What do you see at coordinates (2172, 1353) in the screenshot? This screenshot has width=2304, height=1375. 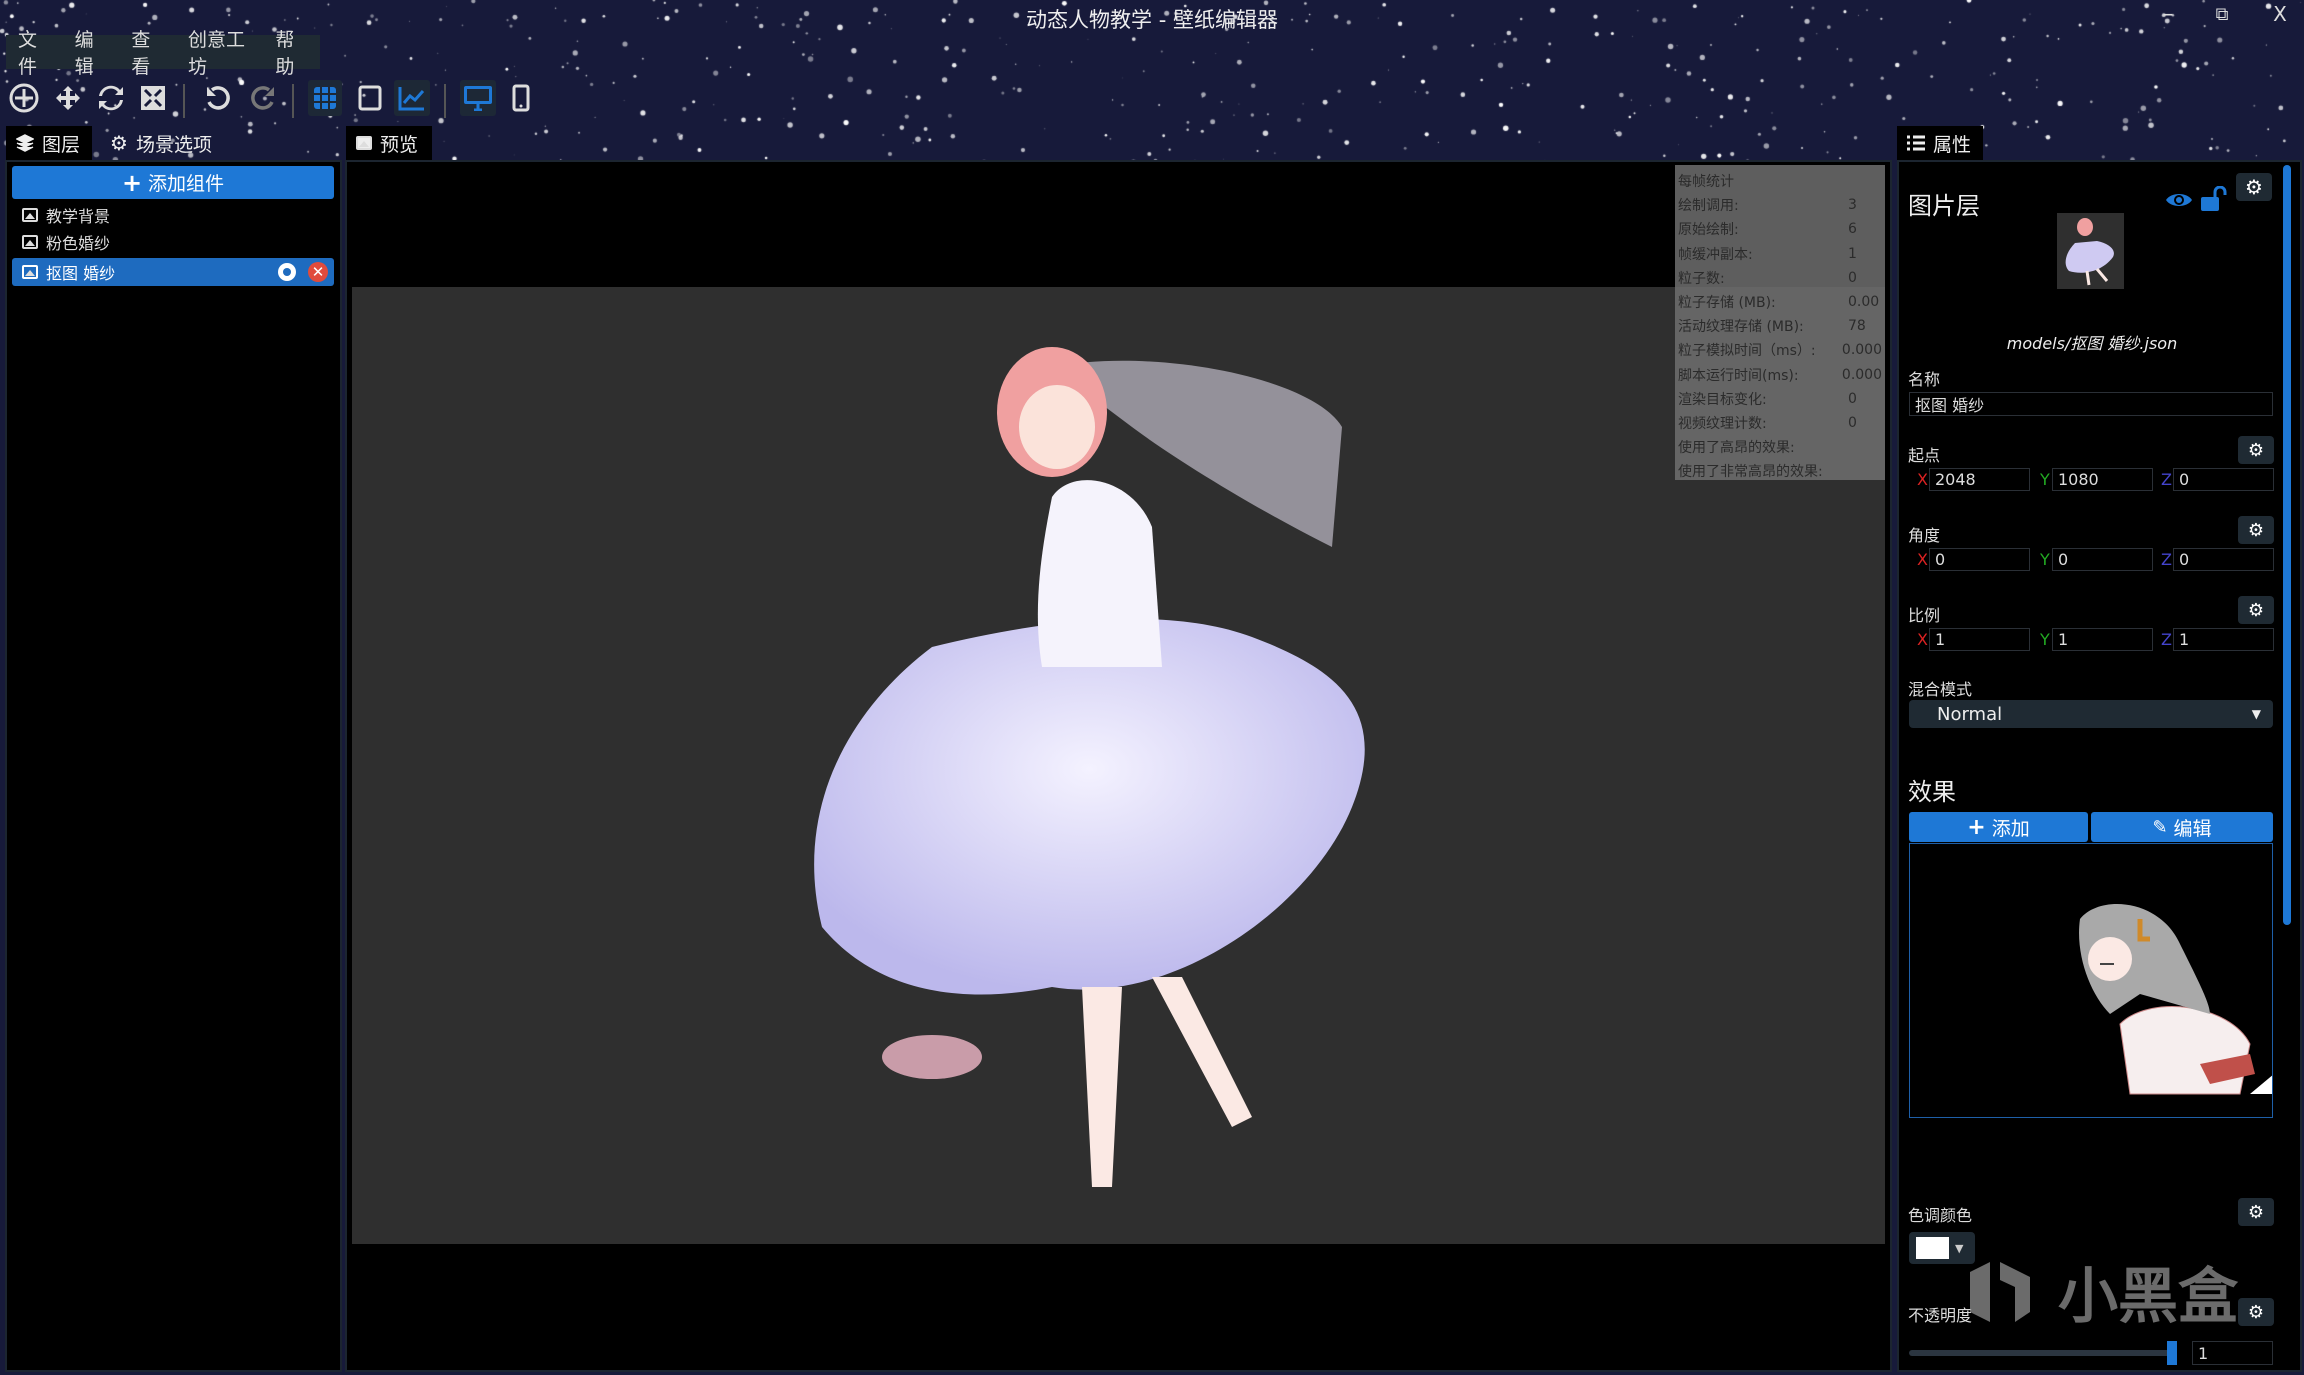 I see `opacity-slider-thumb` at bounding box center [2172, 1353].